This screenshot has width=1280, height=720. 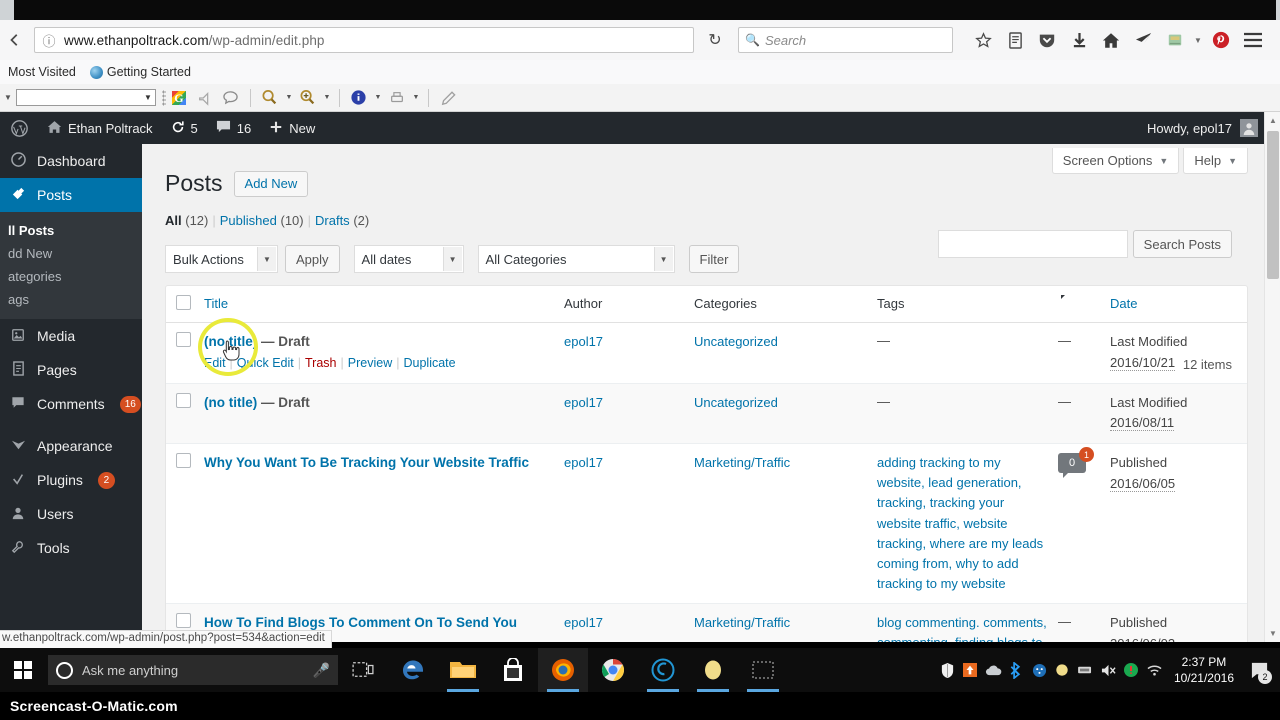 What do you see at coordinates (1253, 40) in the screenshot?
I see `hamburger-menu-icon` at bounding box center [1253, 40].